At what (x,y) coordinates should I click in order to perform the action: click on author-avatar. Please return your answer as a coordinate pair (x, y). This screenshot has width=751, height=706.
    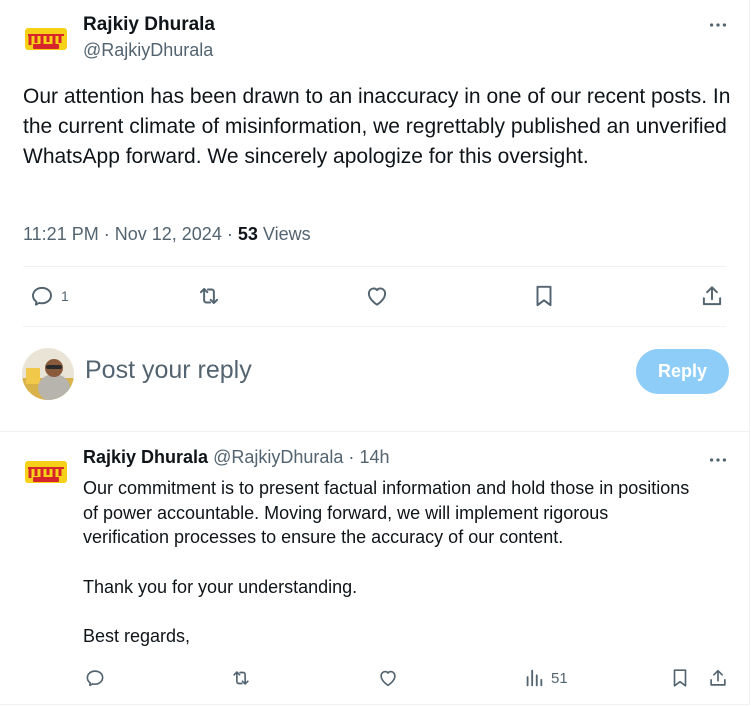
    Looking at the image, I should click on (46, 39).